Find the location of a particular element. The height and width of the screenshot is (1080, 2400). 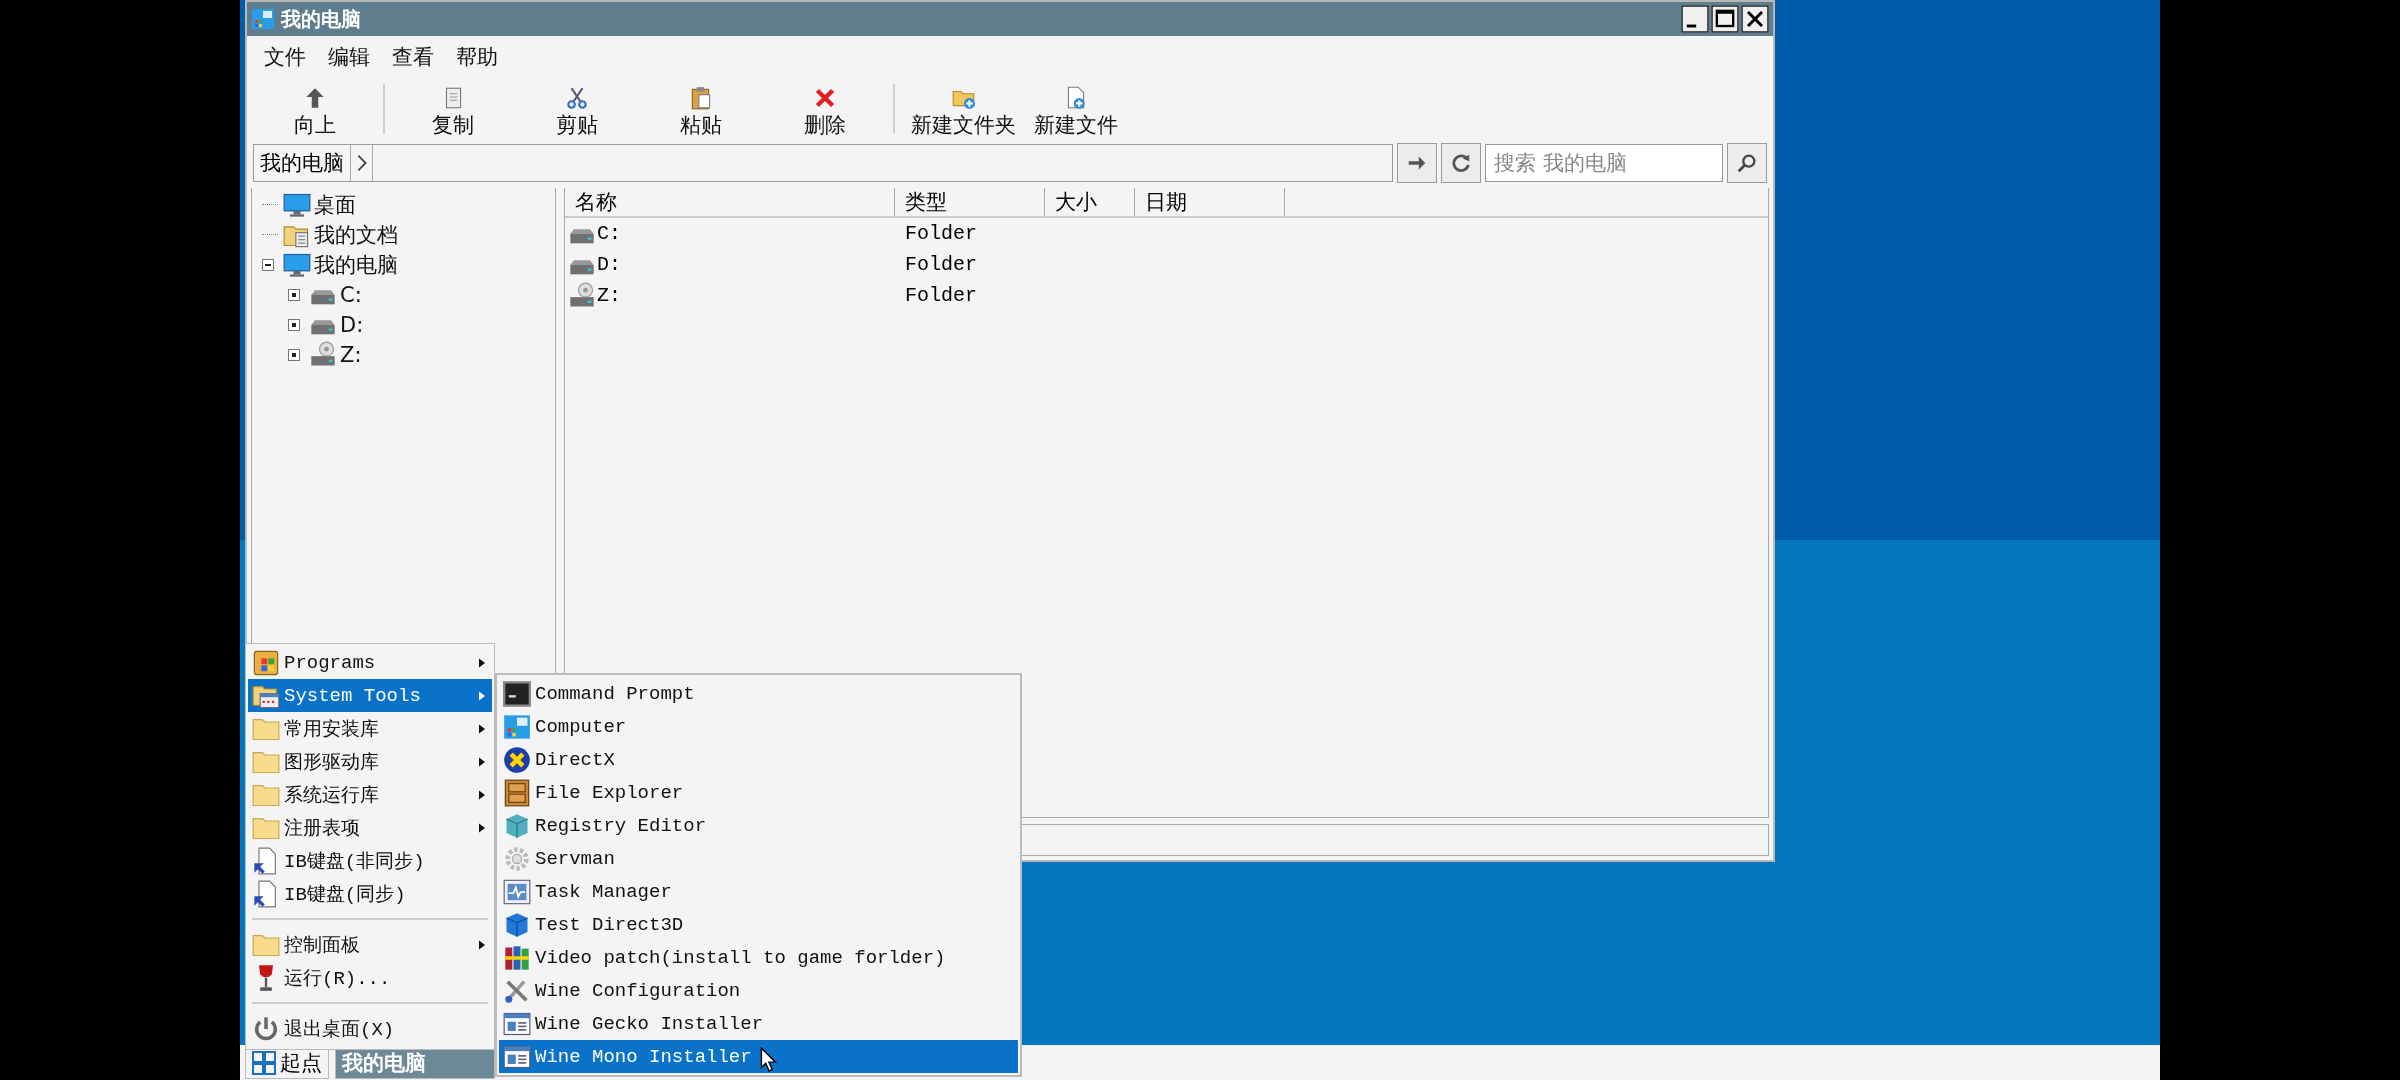

toolbar-button: 复制 is located at coordinates (453, 109).